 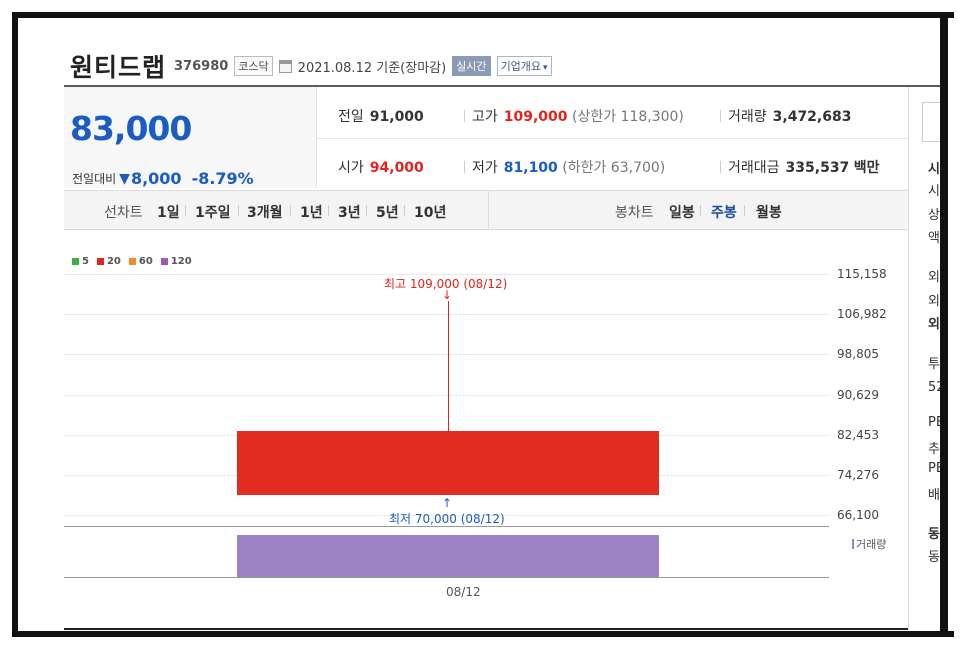 I want to click on y-tick-label: 82,453, so click(x=858, y=435).